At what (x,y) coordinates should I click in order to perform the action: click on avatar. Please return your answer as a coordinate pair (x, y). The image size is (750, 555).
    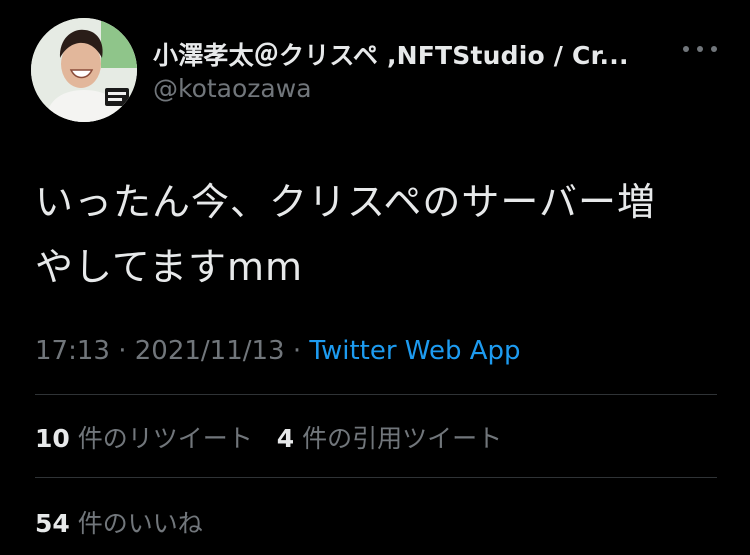
    Looking at the image, I should click on (84, 70).